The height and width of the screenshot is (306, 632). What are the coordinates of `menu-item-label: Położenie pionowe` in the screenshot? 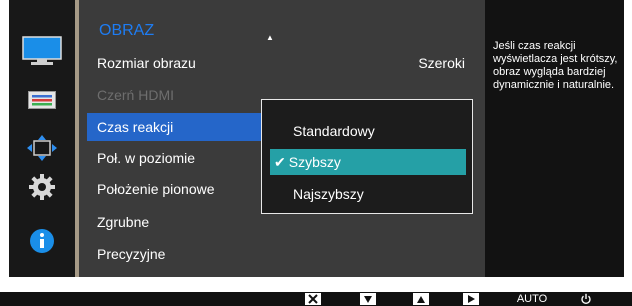 It's located at (156, 189).